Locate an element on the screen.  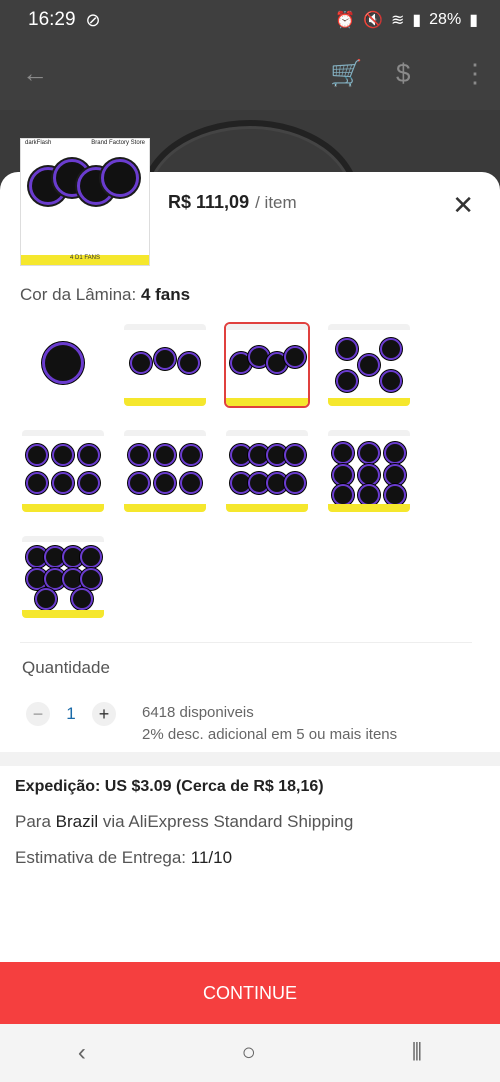
price-row: R$ 111,09 / item is located at coordinates (232, 202).